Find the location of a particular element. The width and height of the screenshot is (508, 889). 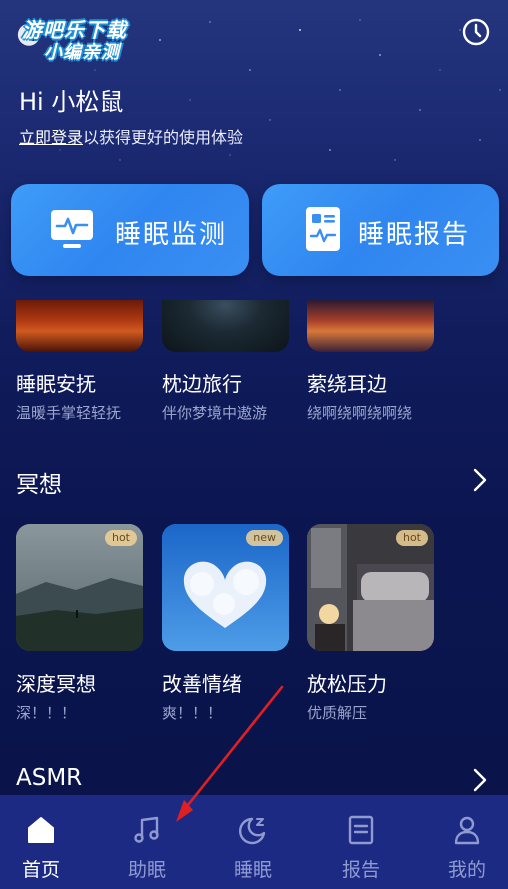

sleep-report-card: 睡眠报告 is located at coordinates (380, 230).